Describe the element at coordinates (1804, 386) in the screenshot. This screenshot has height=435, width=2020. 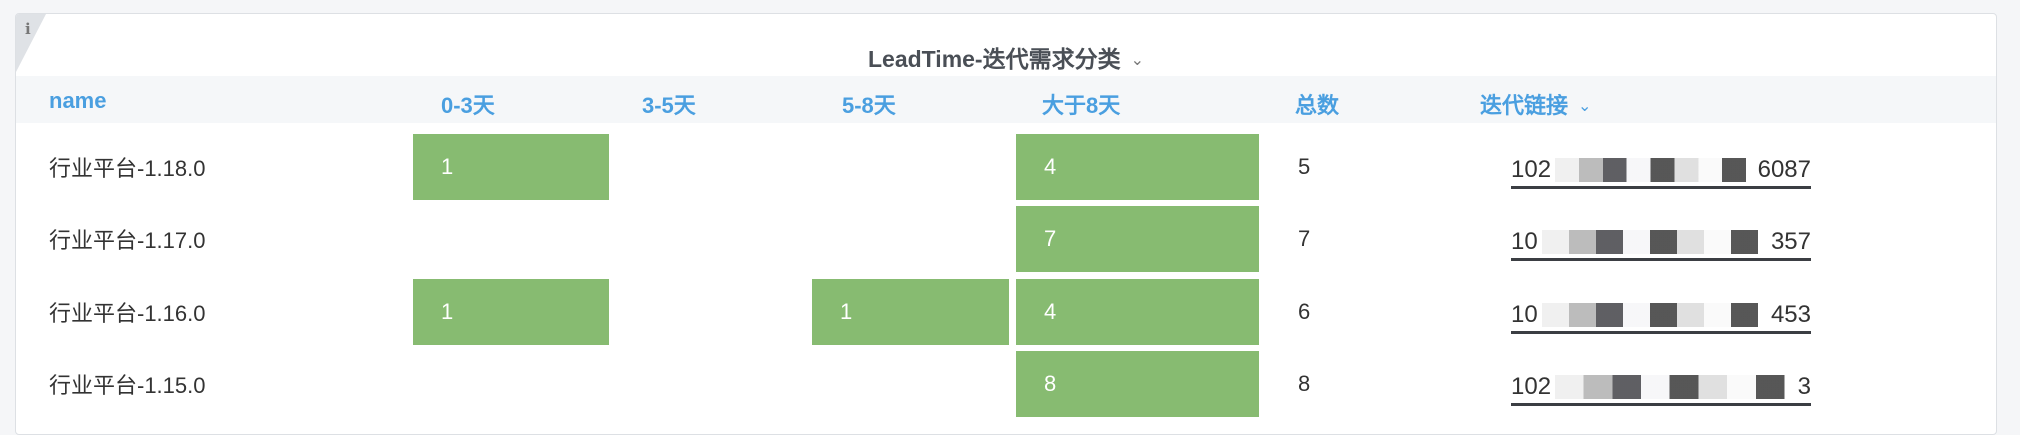
I see `link-suffix: 3` at that location.